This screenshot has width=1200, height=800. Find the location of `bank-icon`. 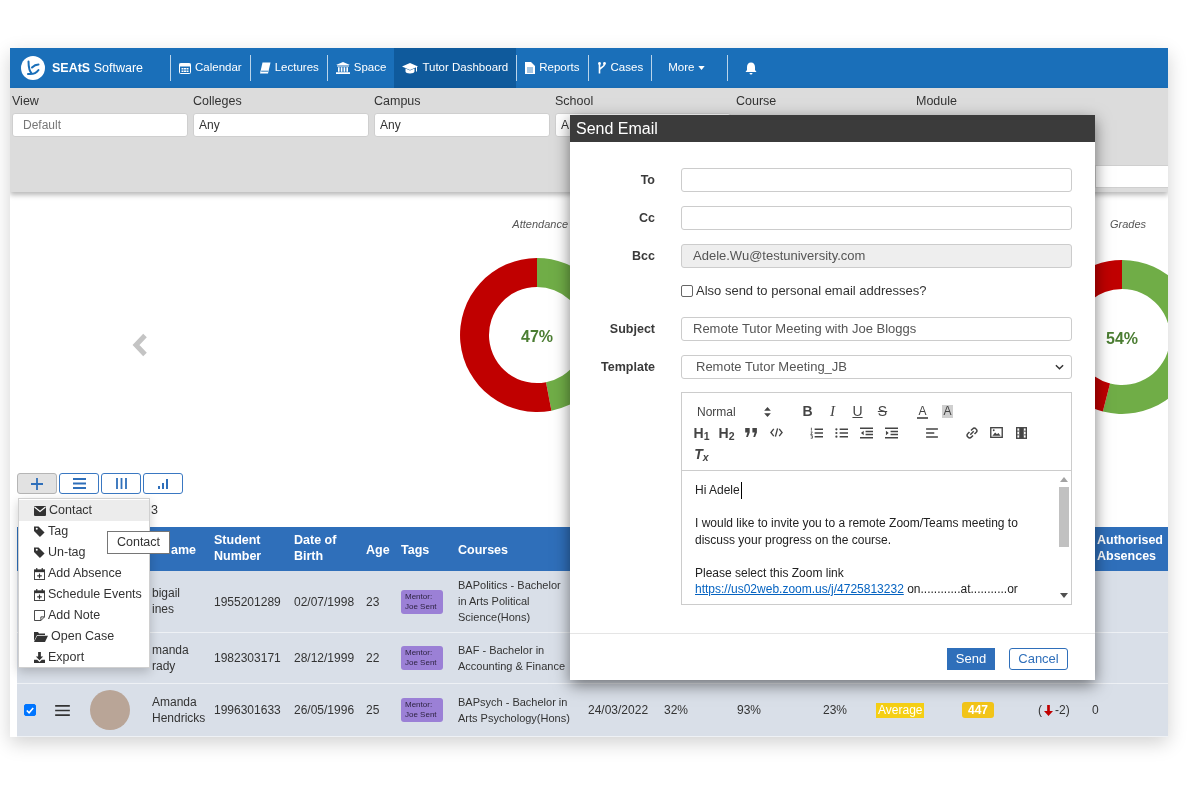

bank-icon is located at coordinates (342, 68).